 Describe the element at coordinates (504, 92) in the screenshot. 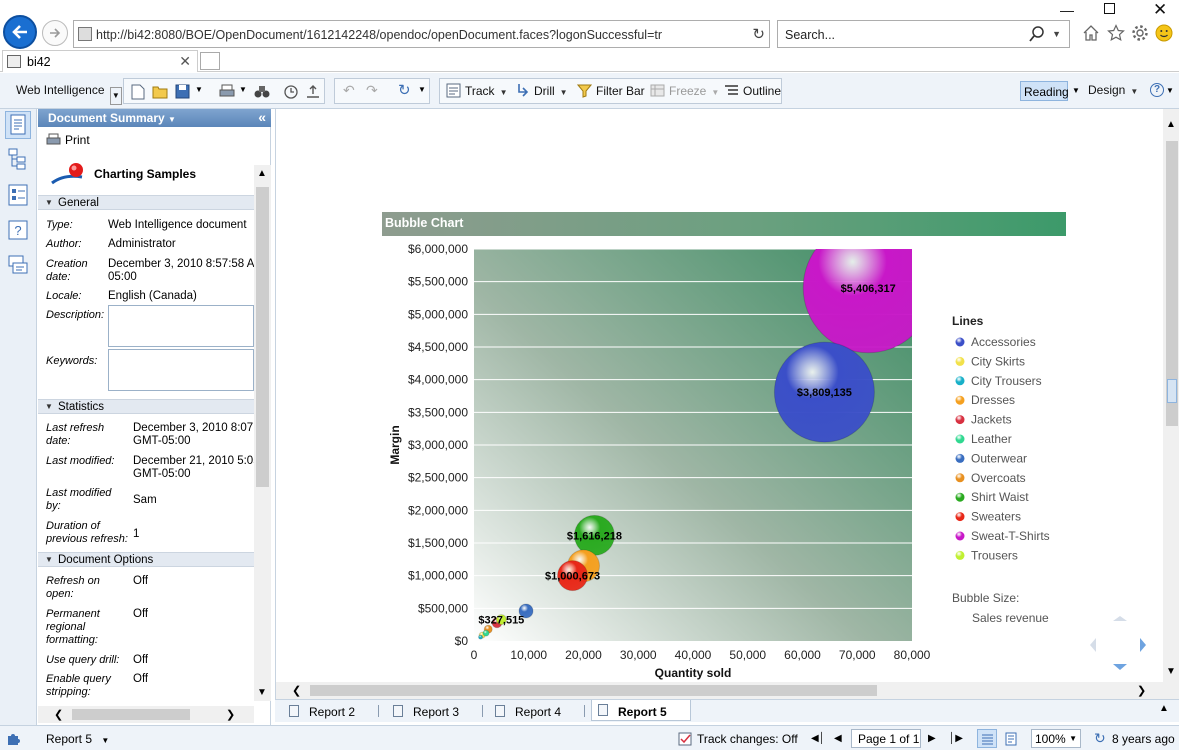

I see `track-dropdown-icon: ▼` at that location.